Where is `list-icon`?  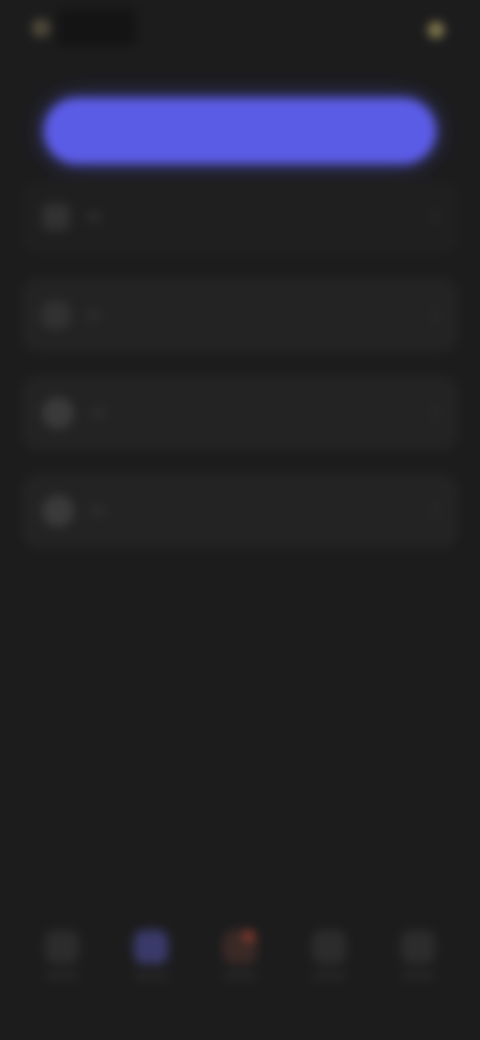 list-icon is located at coordinates (56, 315).